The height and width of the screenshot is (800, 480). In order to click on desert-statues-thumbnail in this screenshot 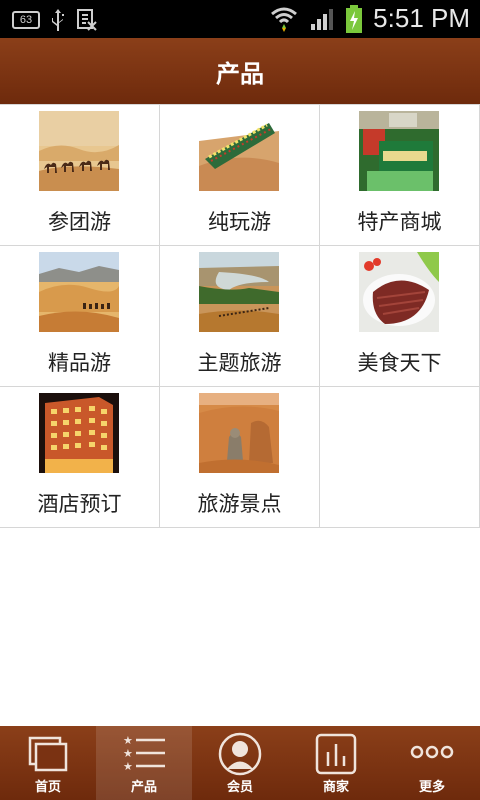, I will do `click(239, 433)`.